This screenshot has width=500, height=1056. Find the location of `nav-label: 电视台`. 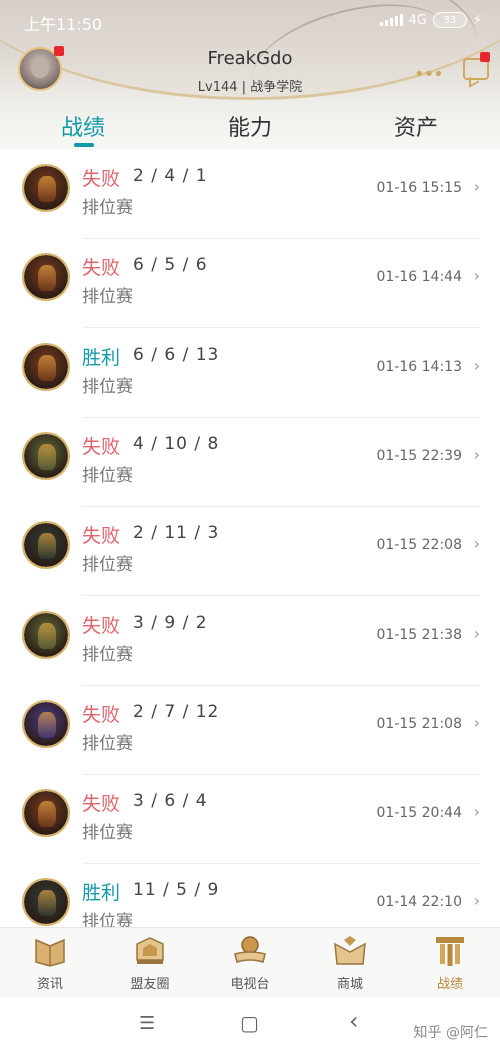

nav-label: 电视台 is located at coordinates (250, 984).